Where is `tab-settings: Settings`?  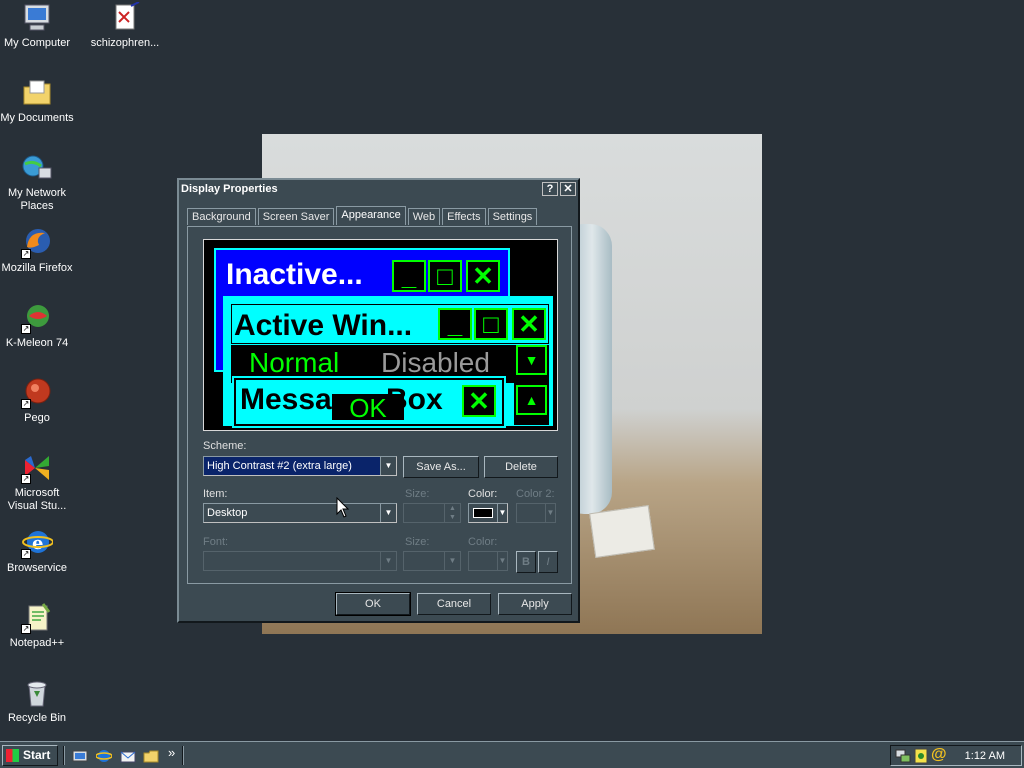
tab-settings: Settings is located at coordinates (512, 216).